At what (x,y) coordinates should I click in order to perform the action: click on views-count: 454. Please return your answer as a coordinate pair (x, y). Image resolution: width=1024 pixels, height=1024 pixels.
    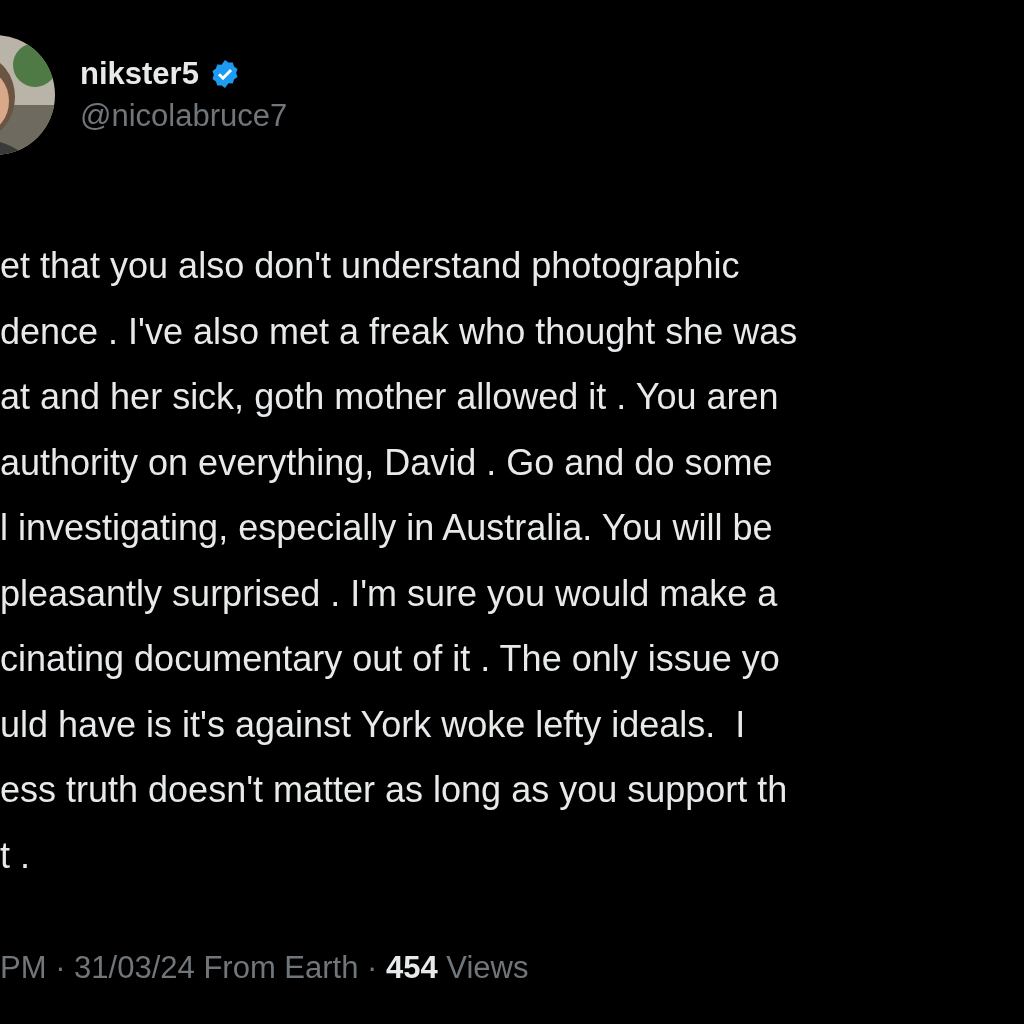
    Looking at the image, I should click on (412, 968).